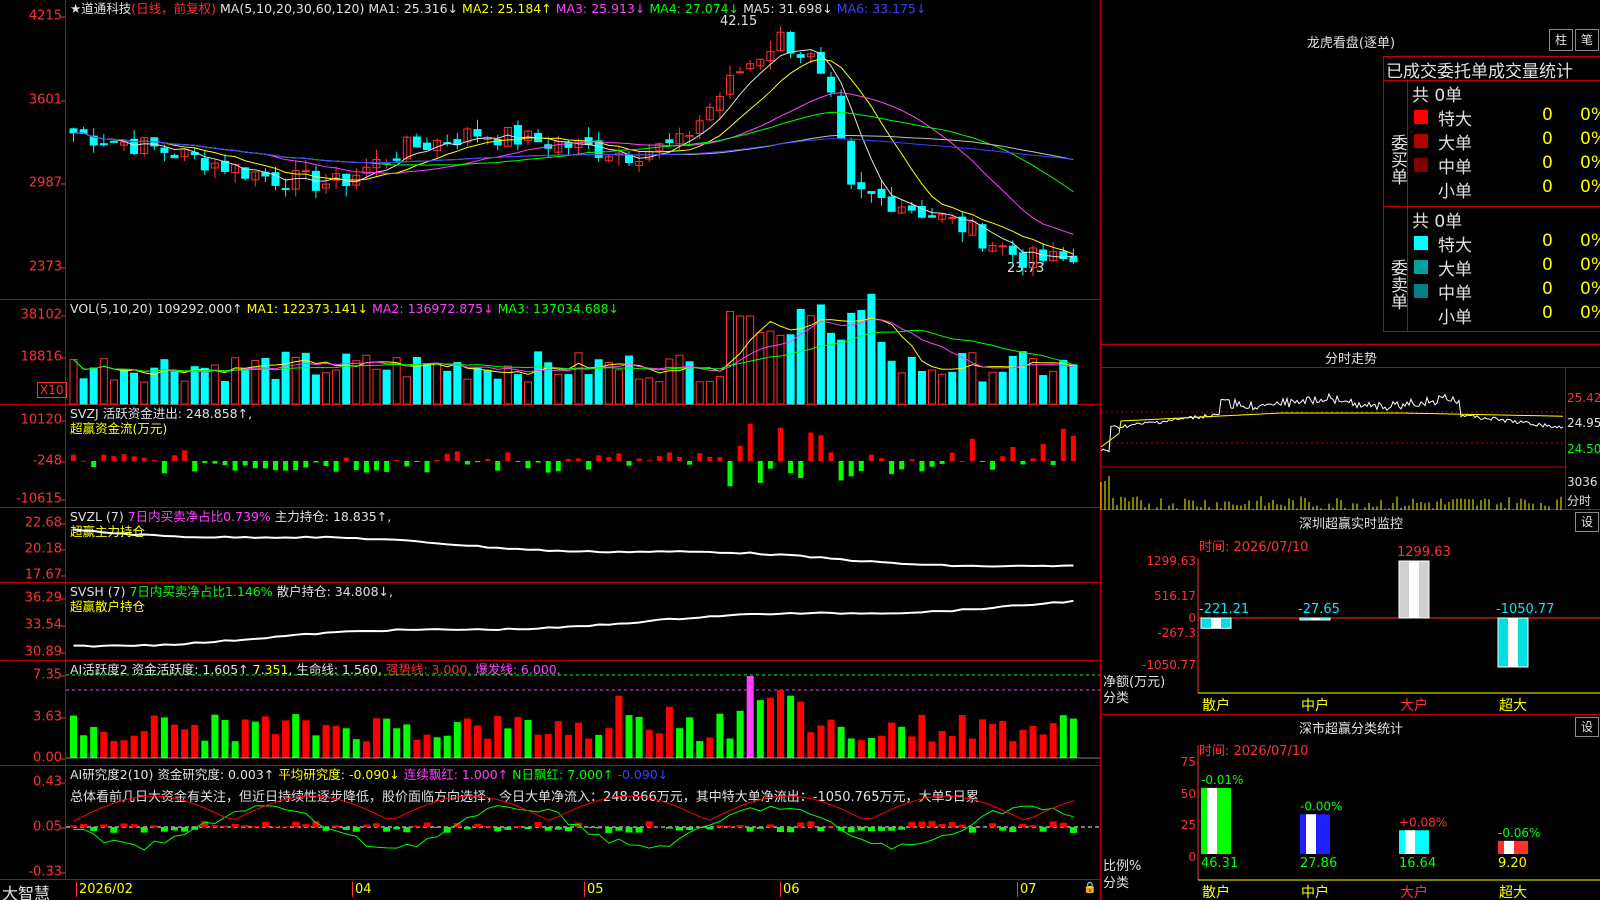  What do you see at coordinates (49, 675) in the screenshot?
I see `ai-activity-axis-label: 7.35` at bounding box center [49, 675].